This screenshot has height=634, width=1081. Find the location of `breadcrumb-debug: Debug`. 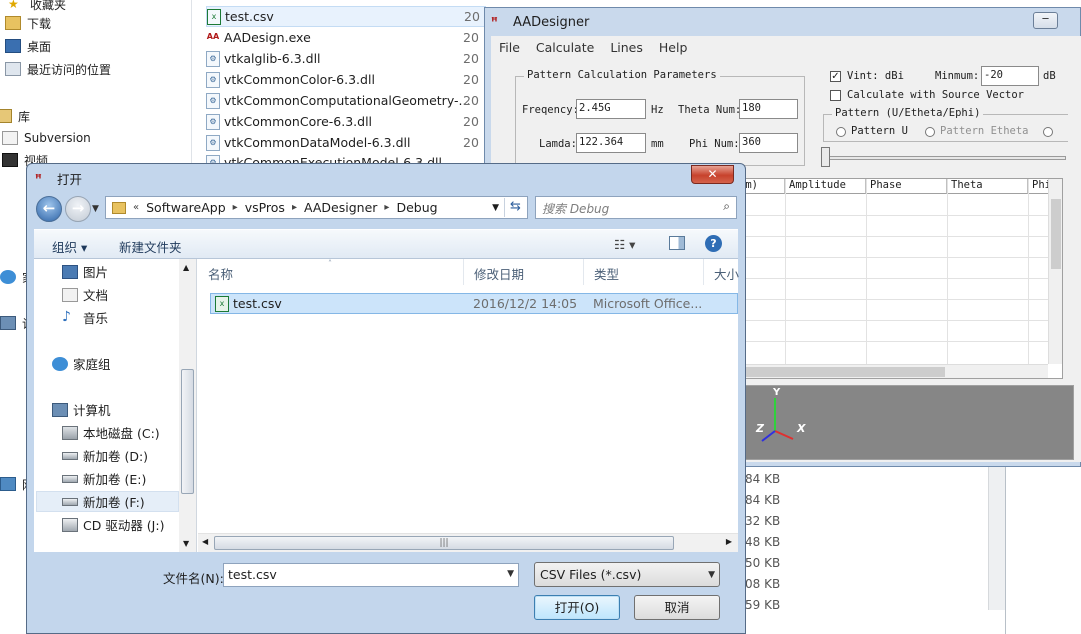

breadcrumb-debug: Debug is located at coordinates (416, 207).